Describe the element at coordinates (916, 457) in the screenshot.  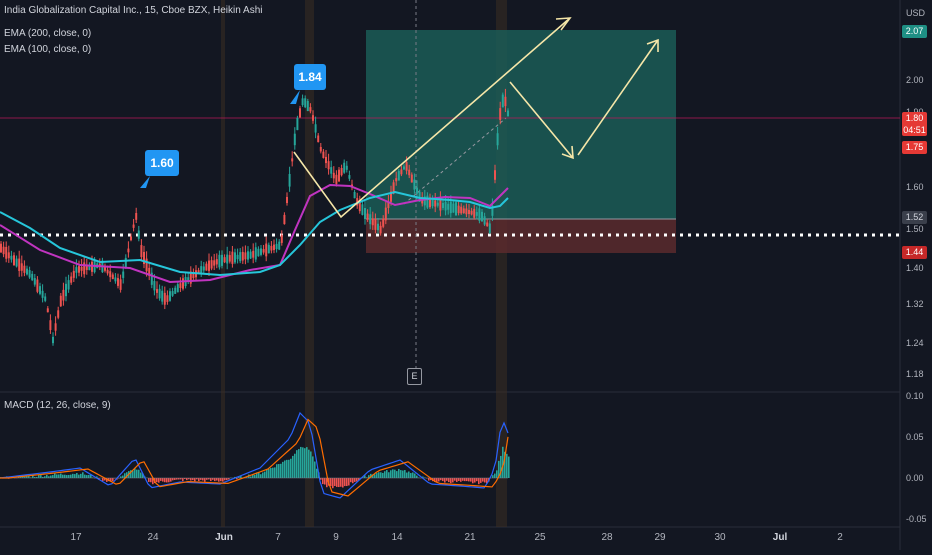
I see `macd-axis: 0.100.050.00-0.05` at that location.